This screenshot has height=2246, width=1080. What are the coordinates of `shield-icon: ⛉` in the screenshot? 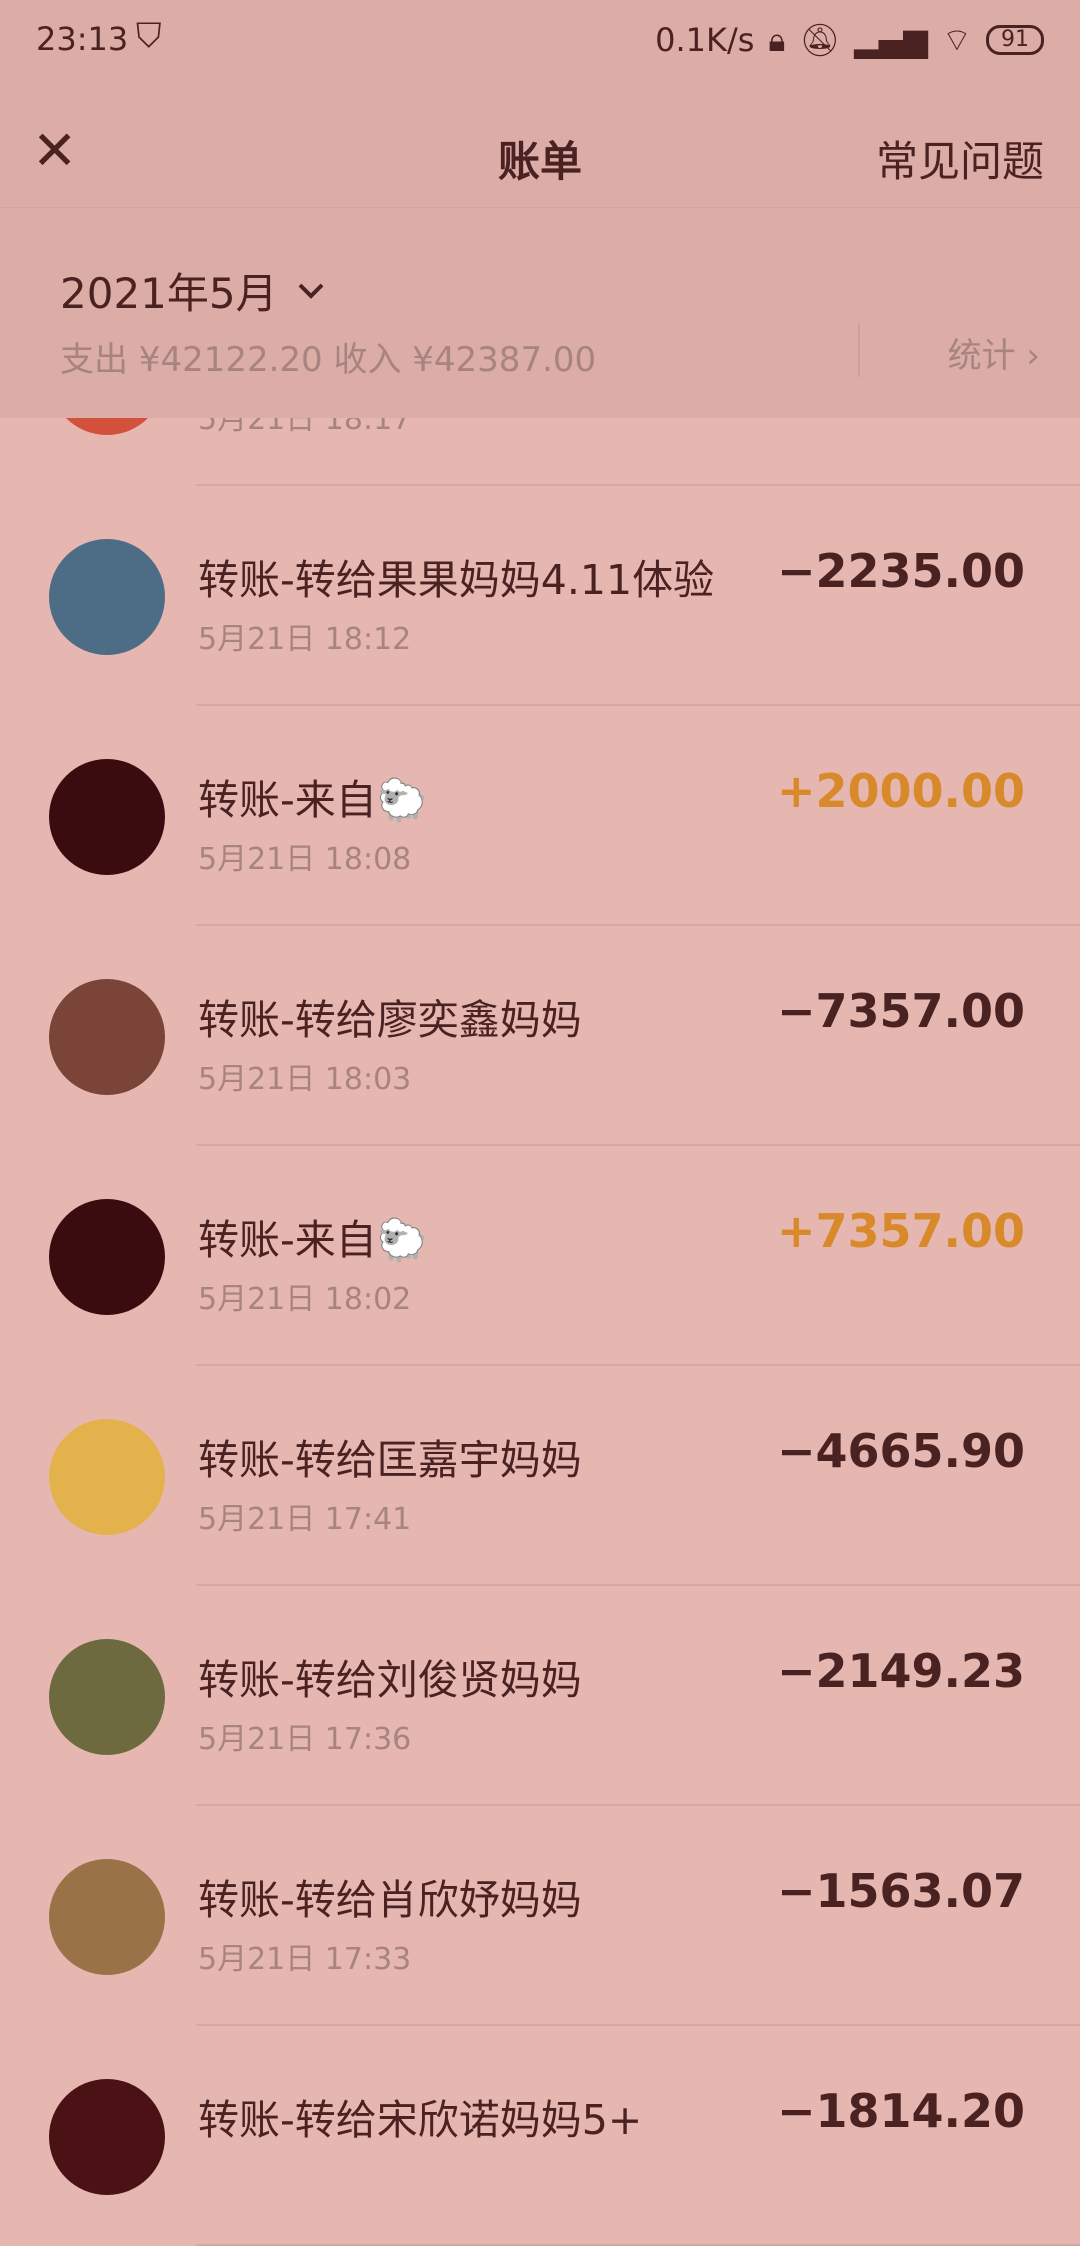 It's located at (149, 36).